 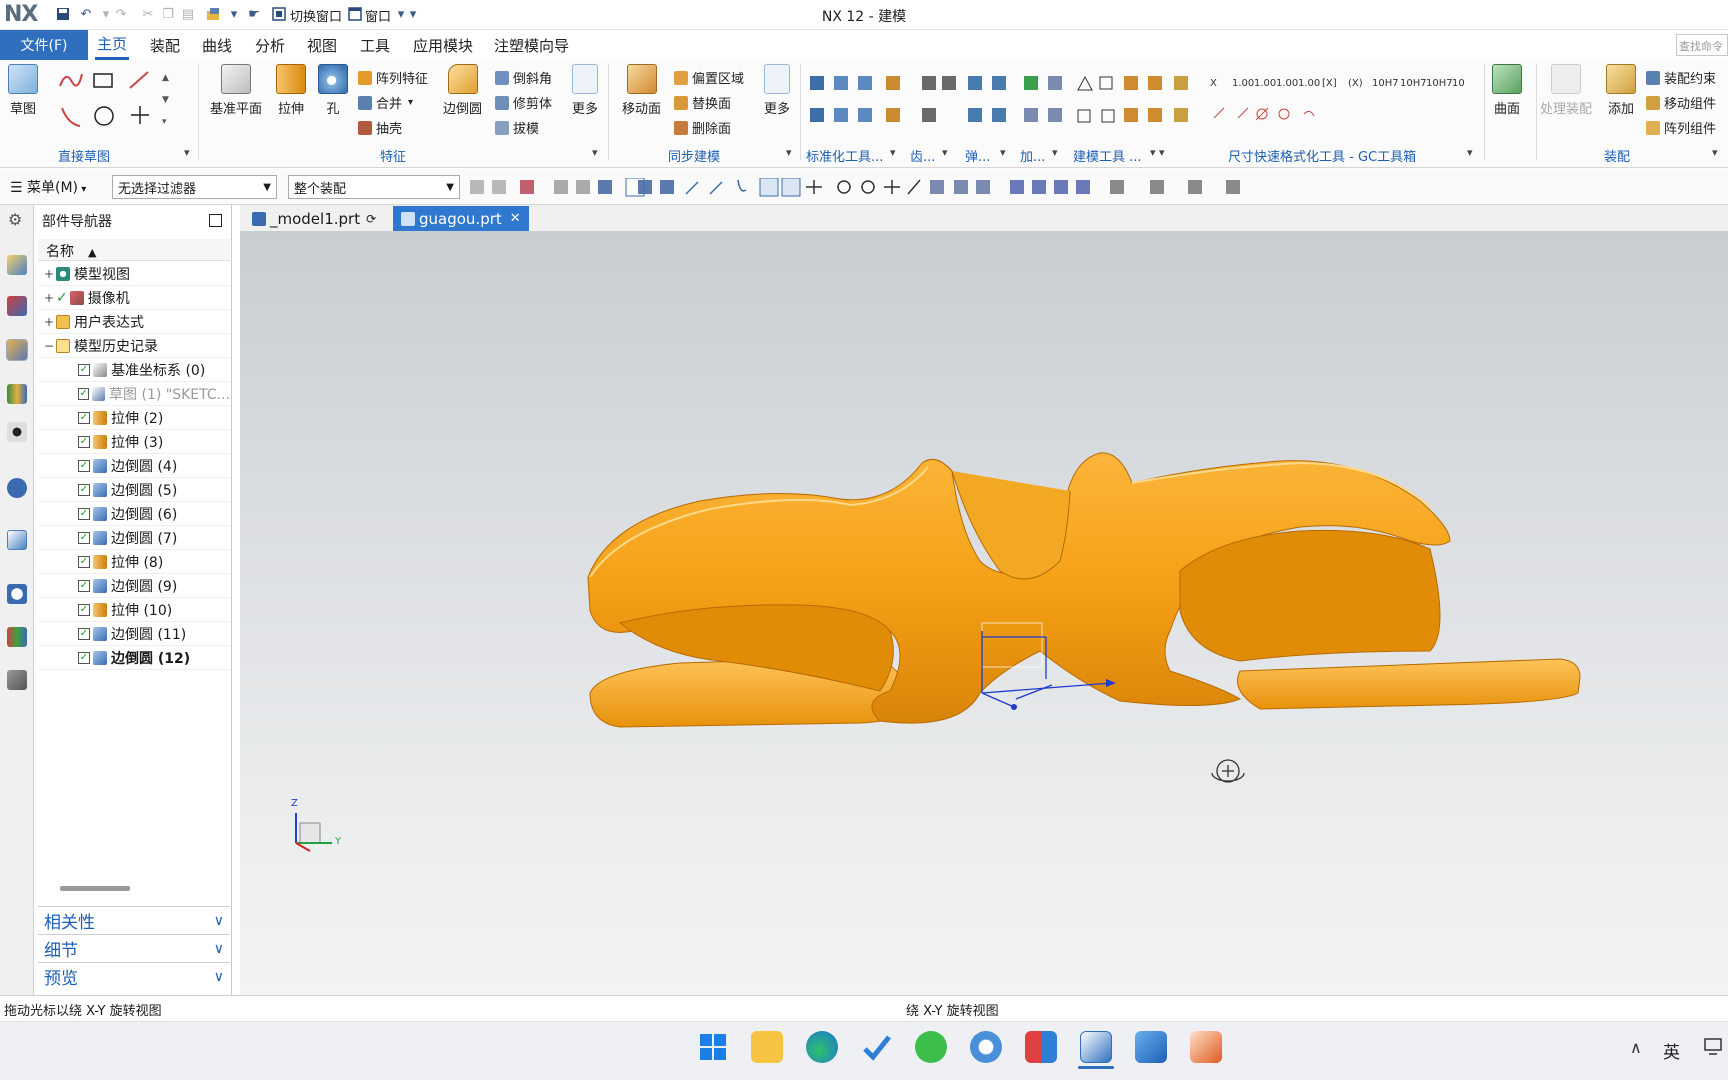 What do you see at coordinates (17, 637) in the screenshot?
I see `system-materials-icon` at bounding box center [17, 637].